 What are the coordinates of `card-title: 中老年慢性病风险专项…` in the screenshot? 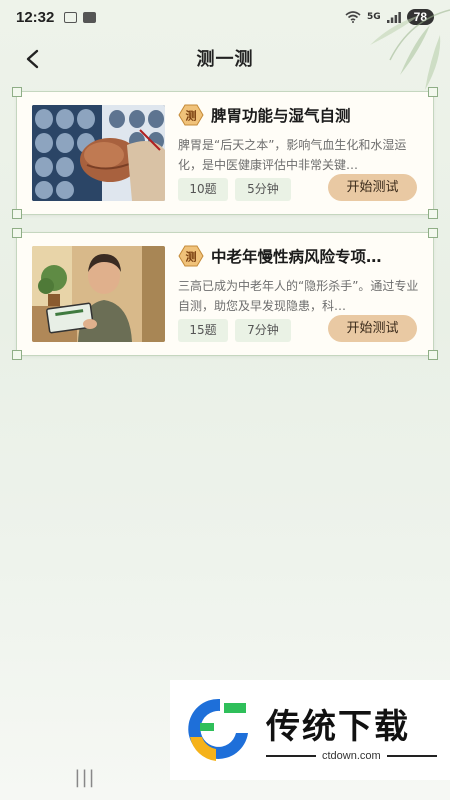 It's located at (296, 257).